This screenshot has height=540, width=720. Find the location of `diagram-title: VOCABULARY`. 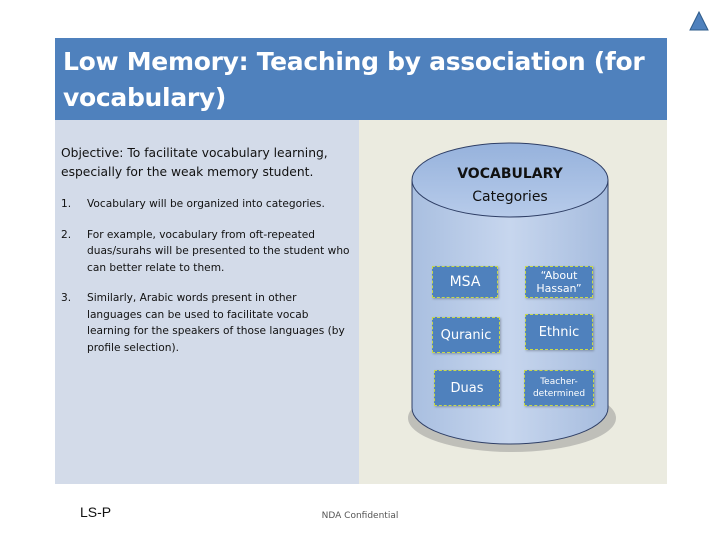

diagram-title: VOCABULARY is located at coordinates (510, 174).